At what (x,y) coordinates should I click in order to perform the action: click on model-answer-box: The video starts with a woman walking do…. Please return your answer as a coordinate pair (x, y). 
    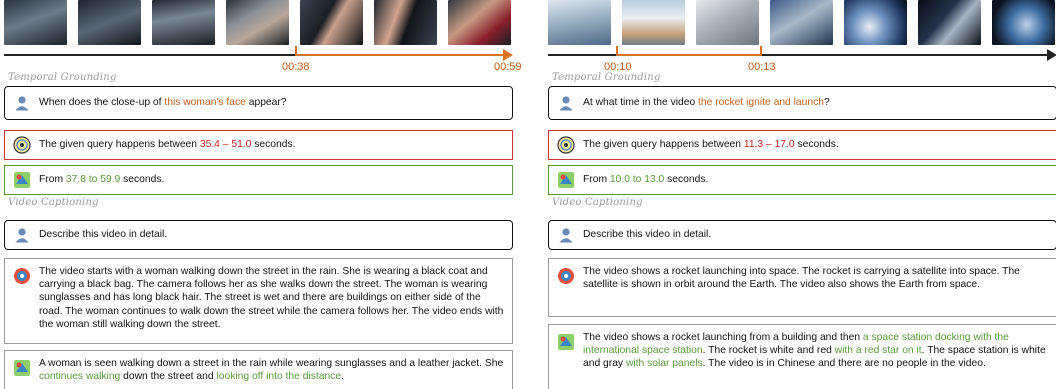
    Looking at the image, I should click on (258, 301).